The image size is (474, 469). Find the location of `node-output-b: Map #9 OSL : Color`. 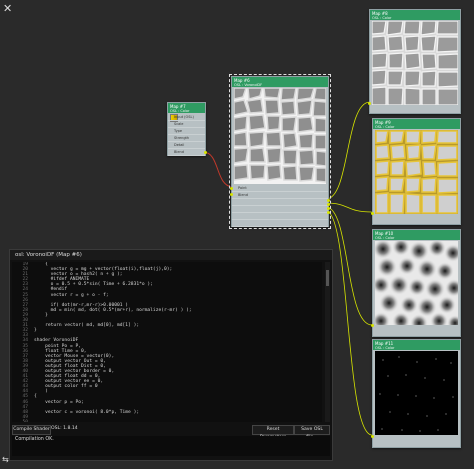

node-output-b: Map #9 OSL : Color is located at coordinates (416, 171).